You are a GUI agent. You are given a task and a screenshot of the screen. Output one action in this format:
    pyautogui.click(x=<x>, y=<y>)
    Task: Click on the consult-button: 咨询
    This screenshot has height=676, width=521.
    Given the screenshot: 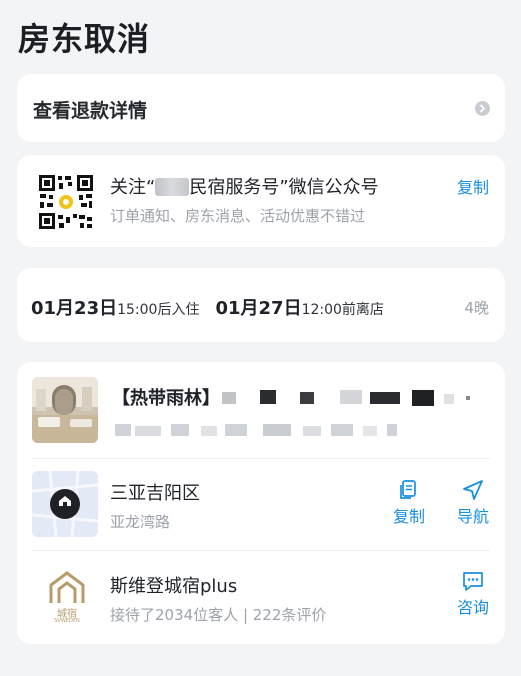 What is the action you would take?
    pyautogui.click(x=473, y=594)
    